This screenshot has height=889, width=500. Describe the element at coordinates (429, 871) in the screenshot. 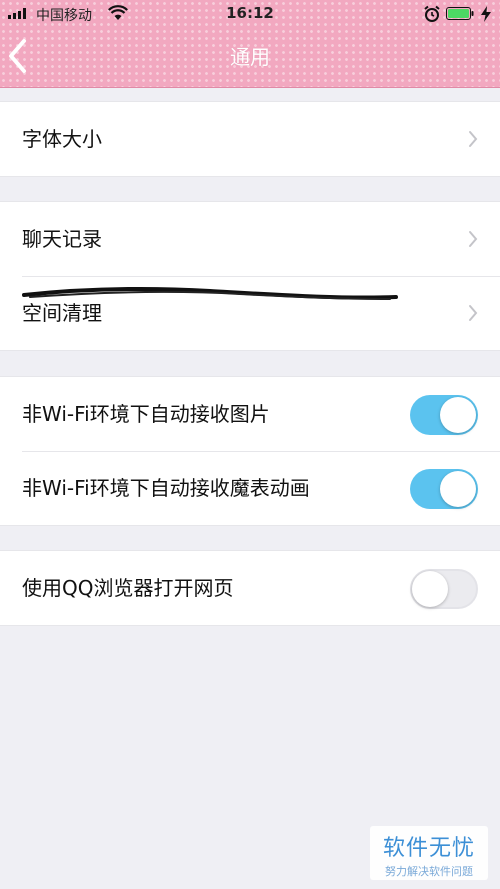

I see `watermark-subtitle: 努力解决软件问题` at that location.